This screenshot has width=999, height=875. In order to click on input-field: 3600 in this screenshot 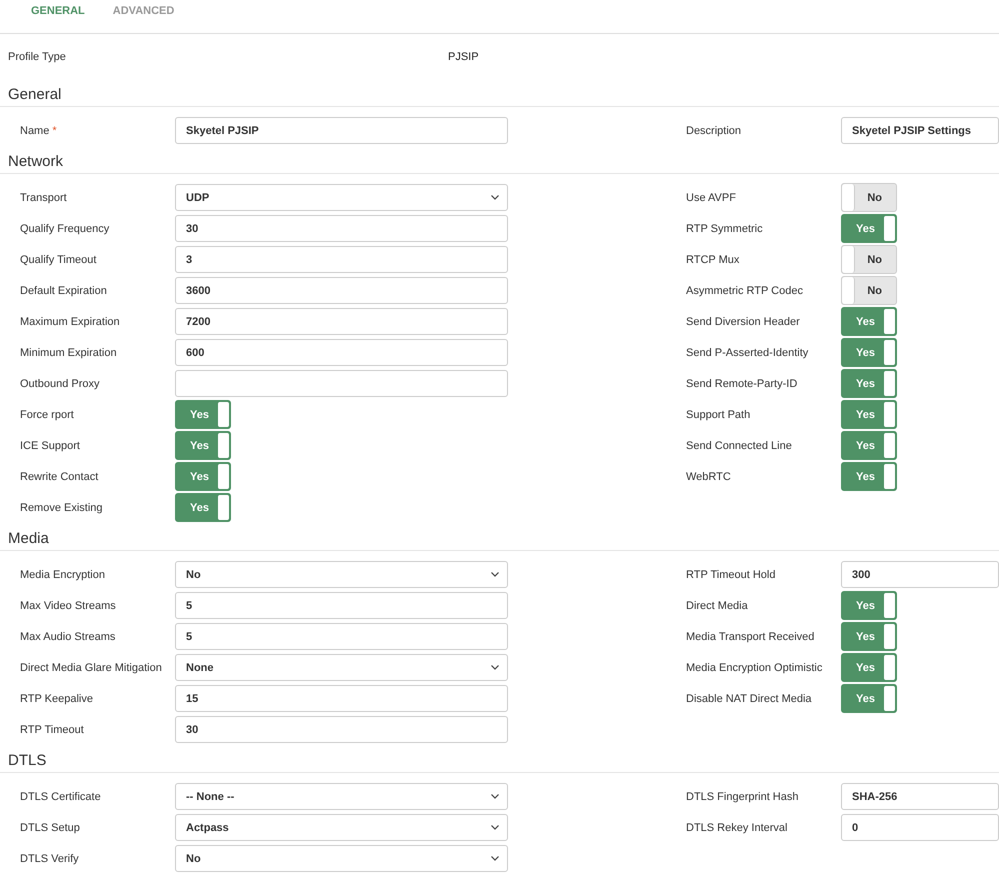, I will do `click(341, 290)`.